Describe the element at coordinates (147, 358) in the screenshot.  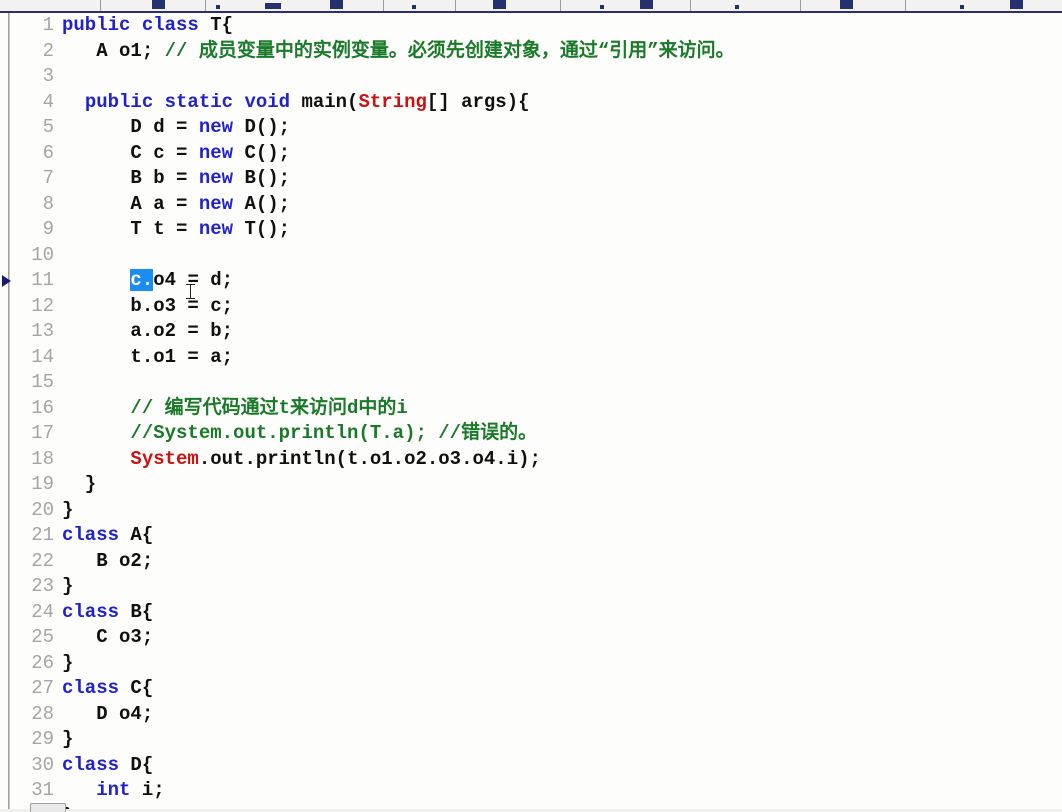
I see `line-content: t.o1 = a;` at that location.